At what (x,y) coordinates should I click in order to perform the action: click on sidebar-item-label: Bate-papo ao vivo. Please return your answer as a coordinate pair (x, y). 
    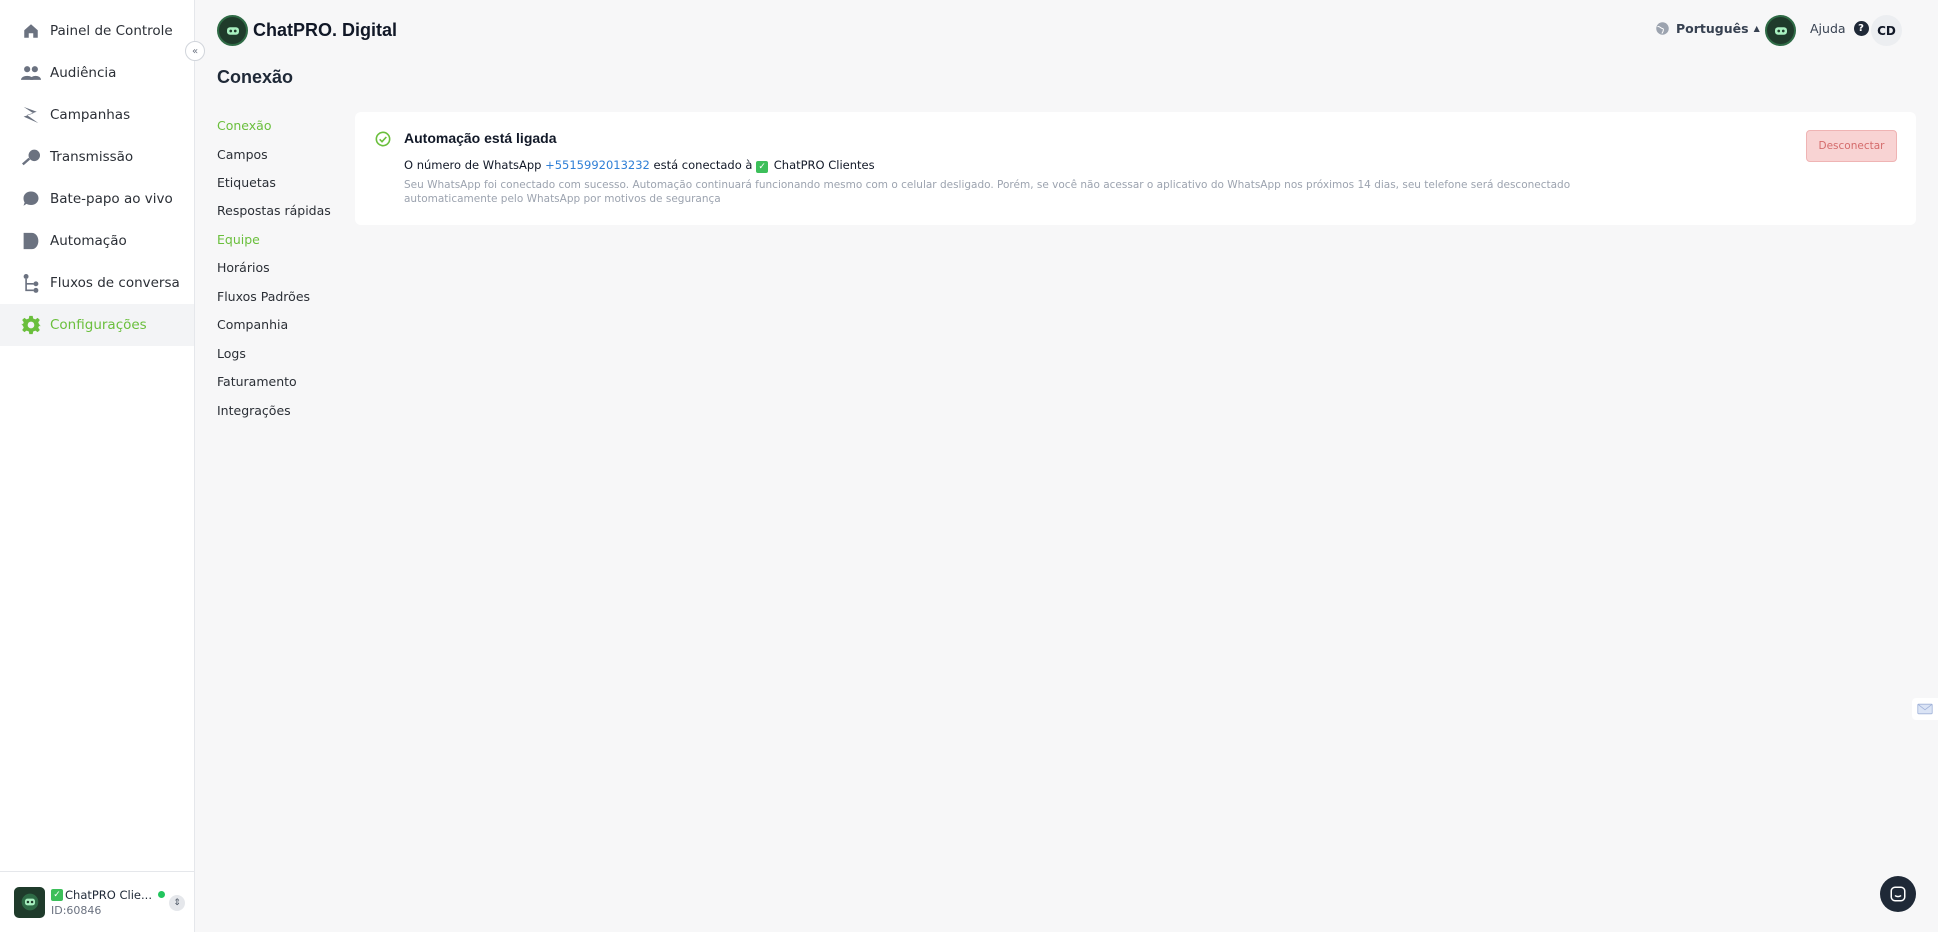
    Looking at the image, I should click on (111, 199).